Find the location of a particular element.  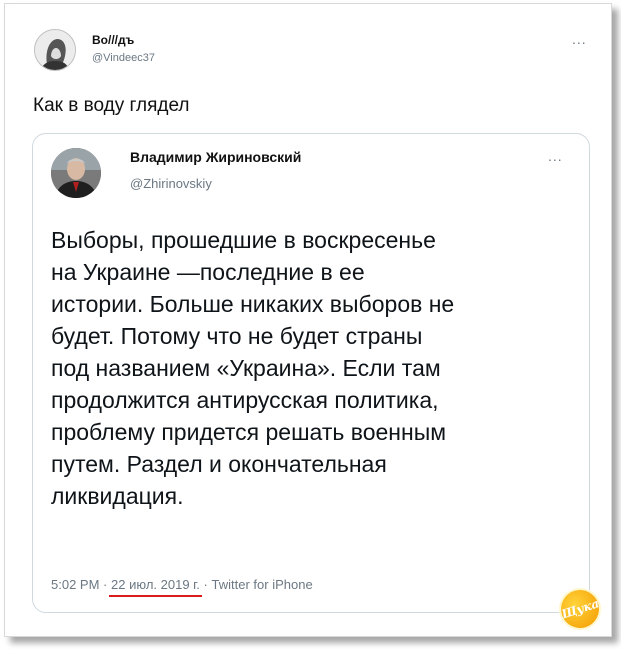

outer-avatar is located at coordinates (55, 50).